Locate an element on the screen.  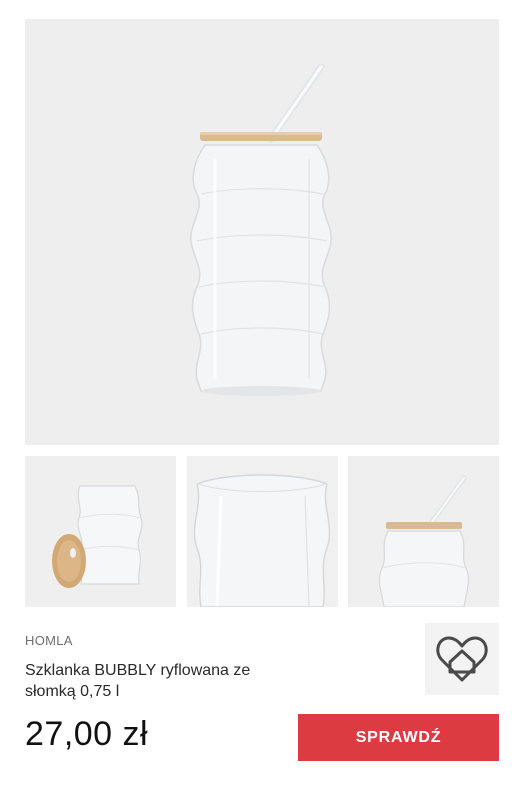
store-logo is located at coordinates (462, 659).